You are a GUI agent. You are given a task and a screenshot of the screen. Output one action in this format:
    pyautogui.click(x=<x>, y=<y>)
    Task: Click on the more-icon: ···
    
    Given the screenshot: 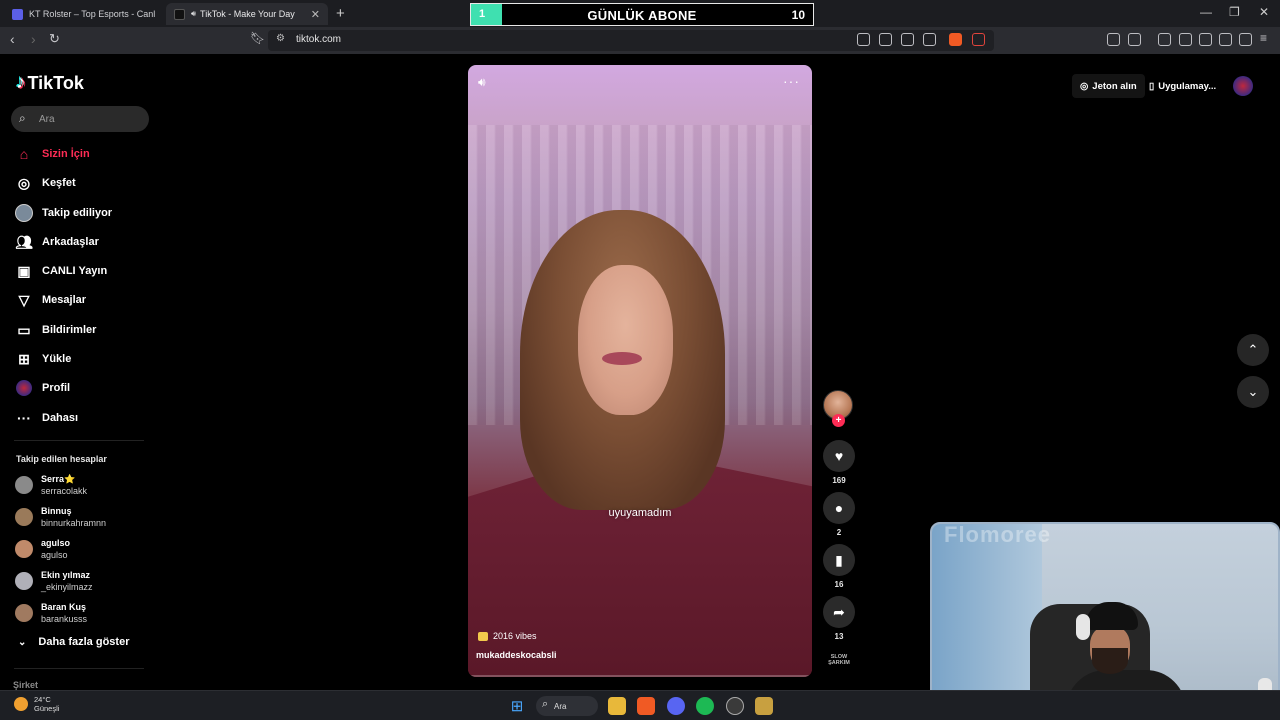 What is the action you would take?
    pyautogui.click(x=24, y=418)
    